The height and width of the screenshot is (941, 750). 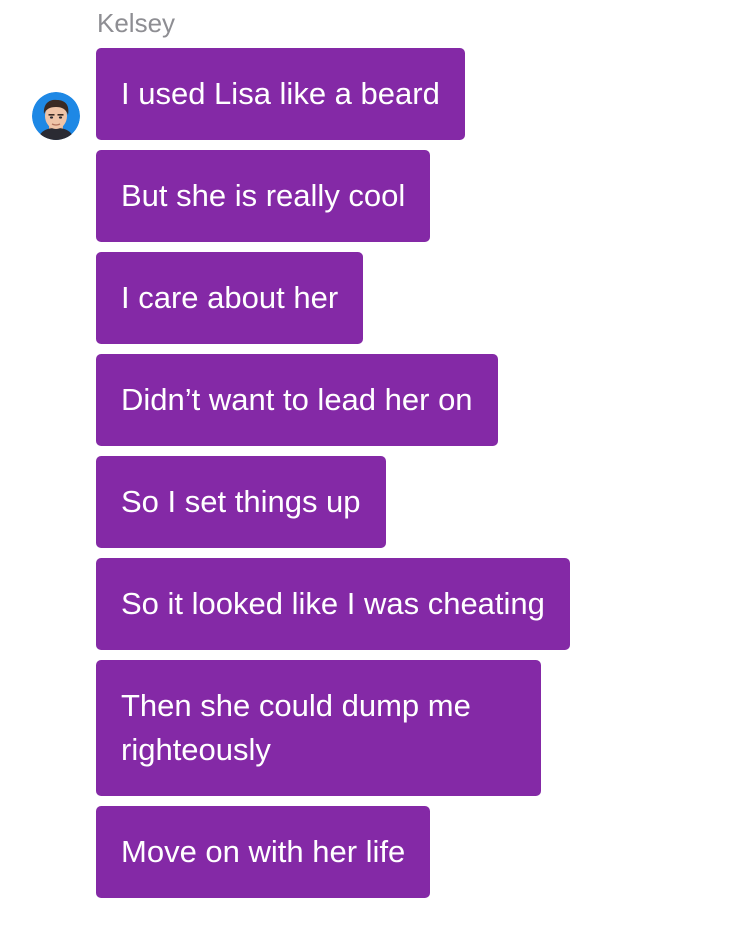 What do you see at coordinates (263, 196) in the screenshot?
I see `message-bubble: But she is really cool` at bounding box center [263, 196].